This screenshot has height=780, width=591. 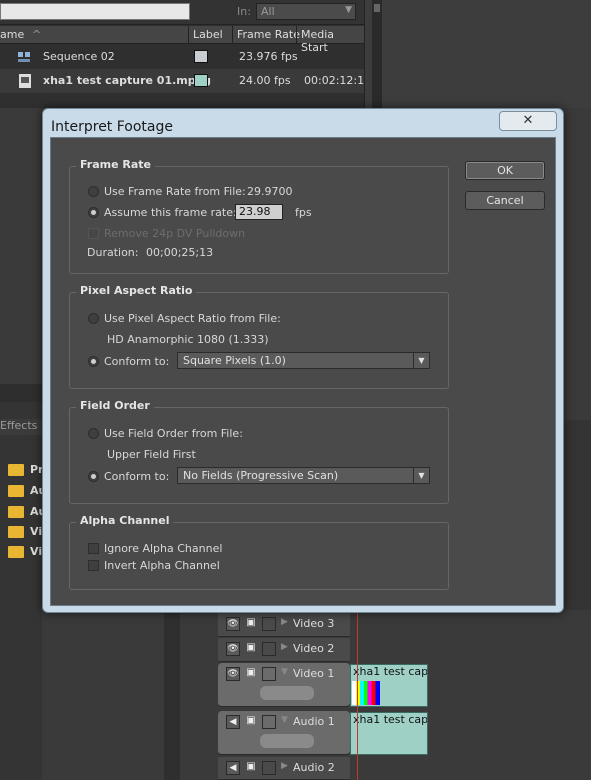 I want to click on cancel-button: Cancel, so click(x=505, y=200).